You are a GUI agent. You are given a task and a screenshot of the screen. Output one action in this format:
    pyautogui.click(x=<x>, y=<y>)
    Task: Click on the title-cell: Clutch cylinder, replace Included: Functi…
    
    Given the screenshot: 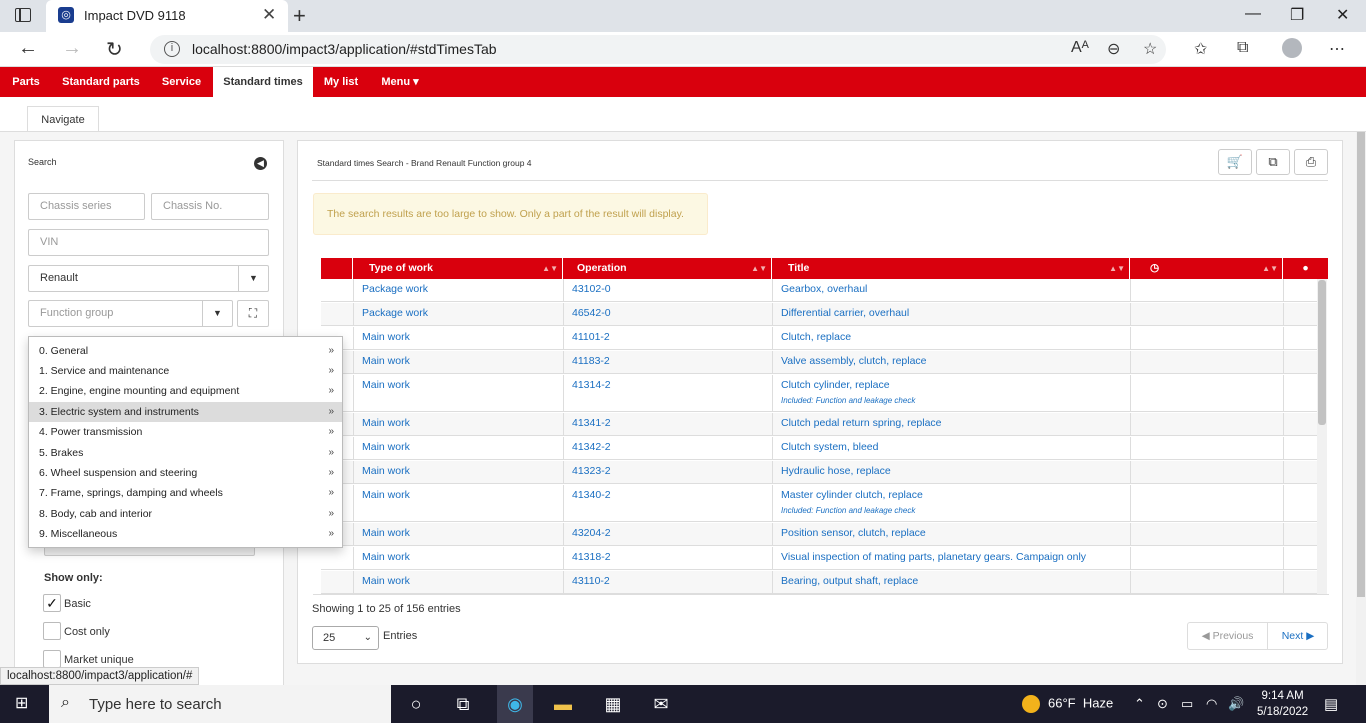 What is the action you would take?
    pyautogui.click(x=951, y=393)
    